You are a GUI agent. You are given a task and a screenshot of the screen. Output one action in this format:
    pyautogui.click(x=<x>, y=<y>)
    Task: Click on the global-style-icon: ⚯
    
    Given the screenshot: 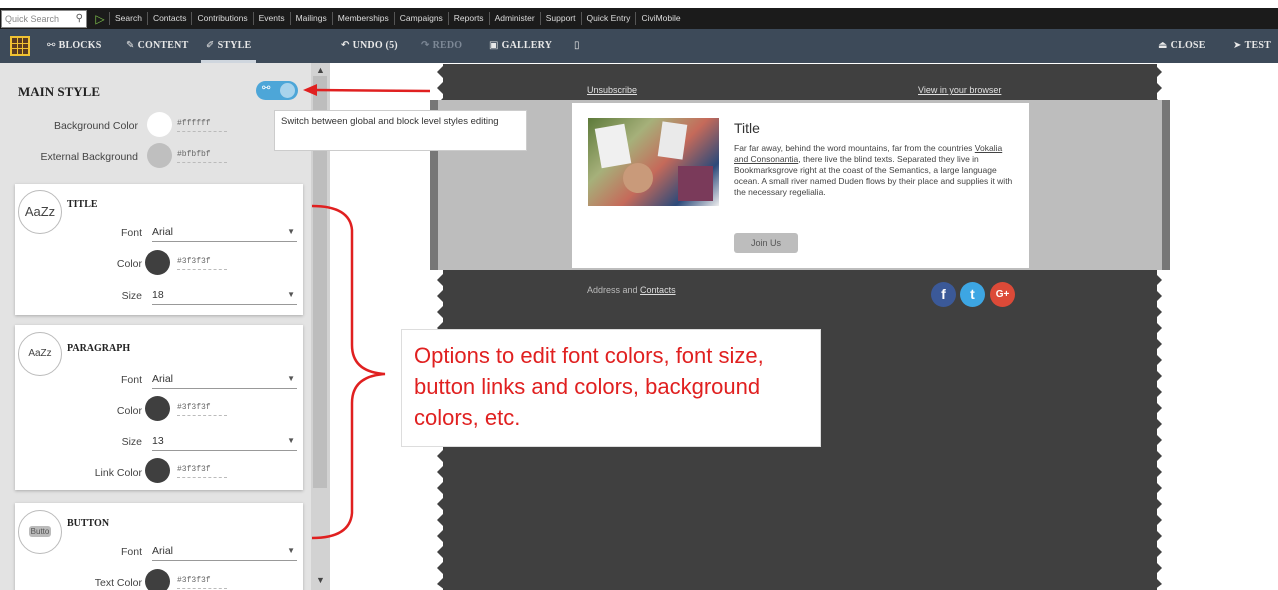 What is the action you would take?
    pyautogui.click(x=266, y=88)
    